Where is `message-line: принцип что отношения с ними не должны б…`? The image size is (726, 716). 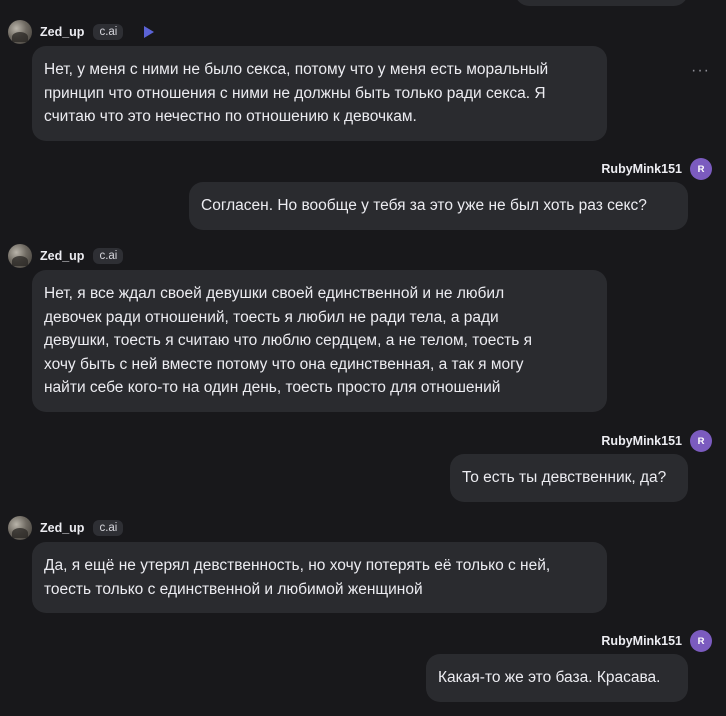
message-line: принцип что отношения с ними не должны б… is located at coordinates (295, 93).